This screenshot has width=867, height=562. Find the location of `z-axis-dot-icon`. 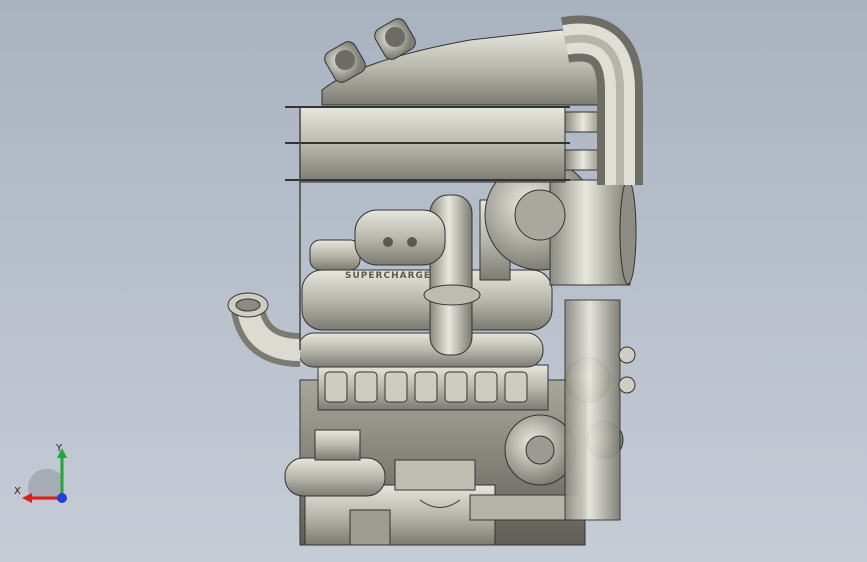

z-axis-dot-icon is located at coordinates (62, 498).